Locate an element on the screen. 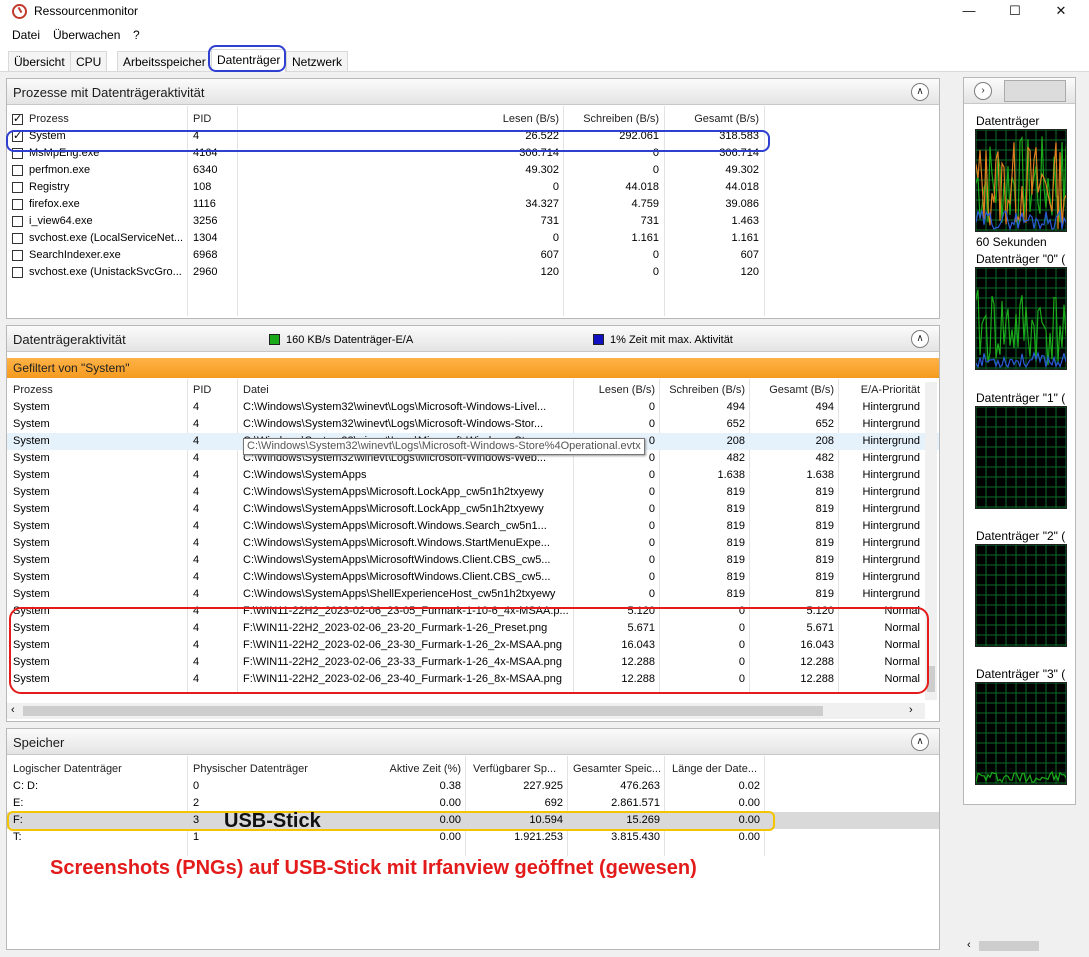  table-row: Registry 108 0 44.018 44.018 is located at coordinates (473, 187).